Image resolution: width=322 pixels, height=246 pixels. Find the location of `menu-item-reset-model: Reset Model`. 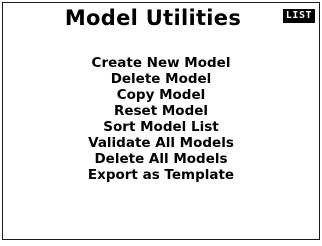

menu-item-reset-model: Reset Model is located at coordinates (161, 111).